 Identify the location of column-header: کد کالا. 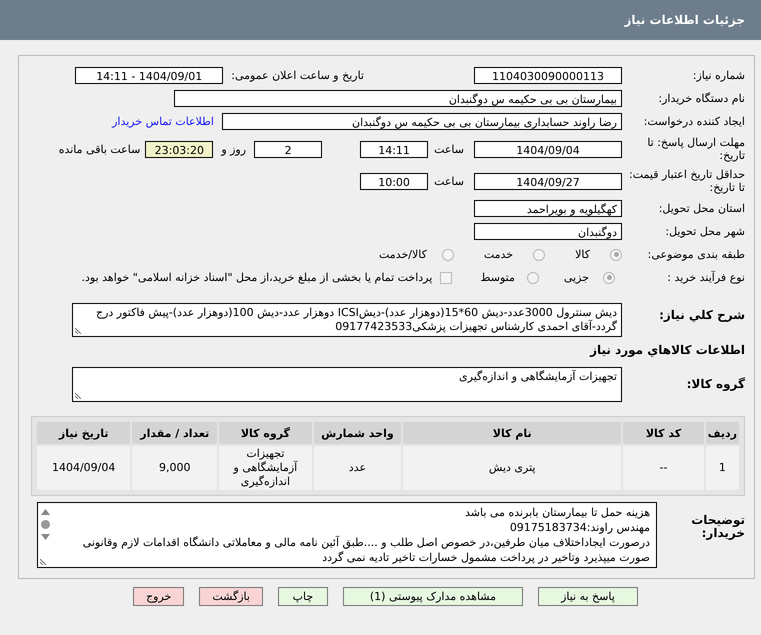
(663, 433).